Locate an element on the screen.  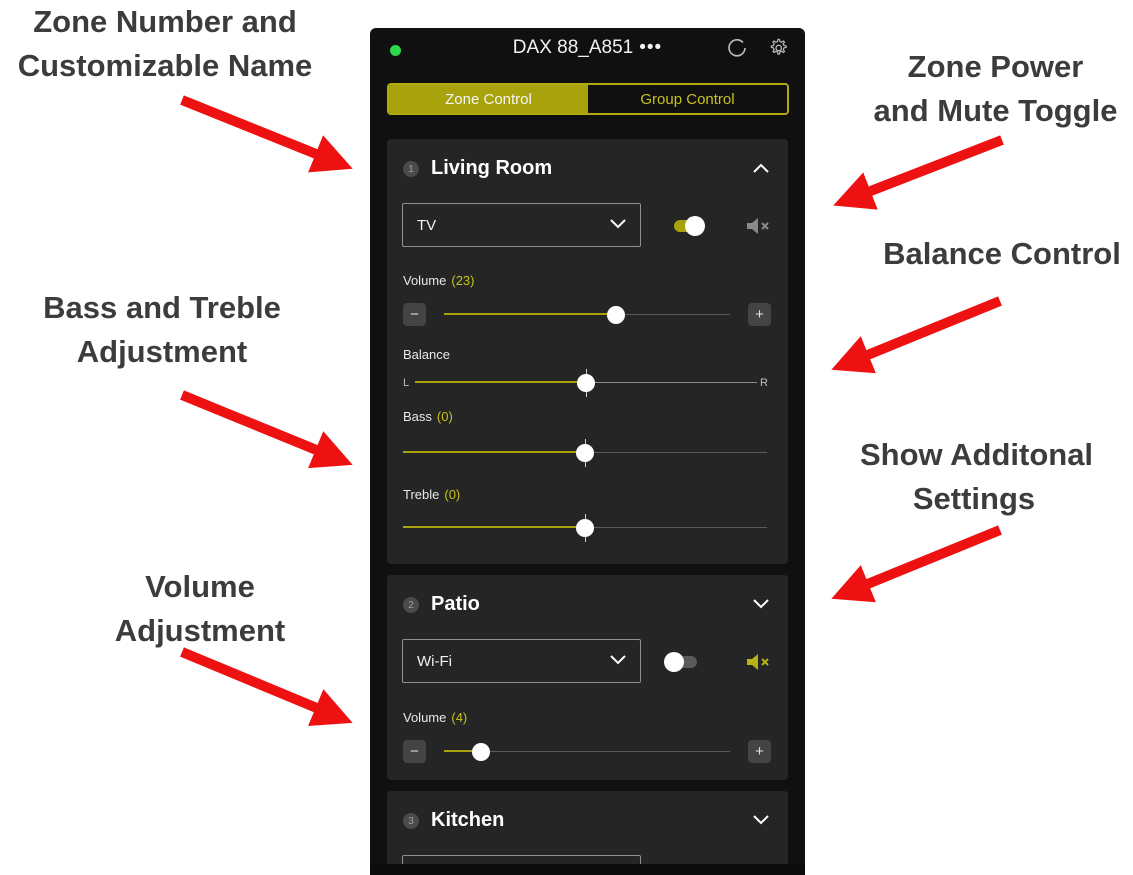
treble-label: Treble (0) is located at coordinates (431, 494).